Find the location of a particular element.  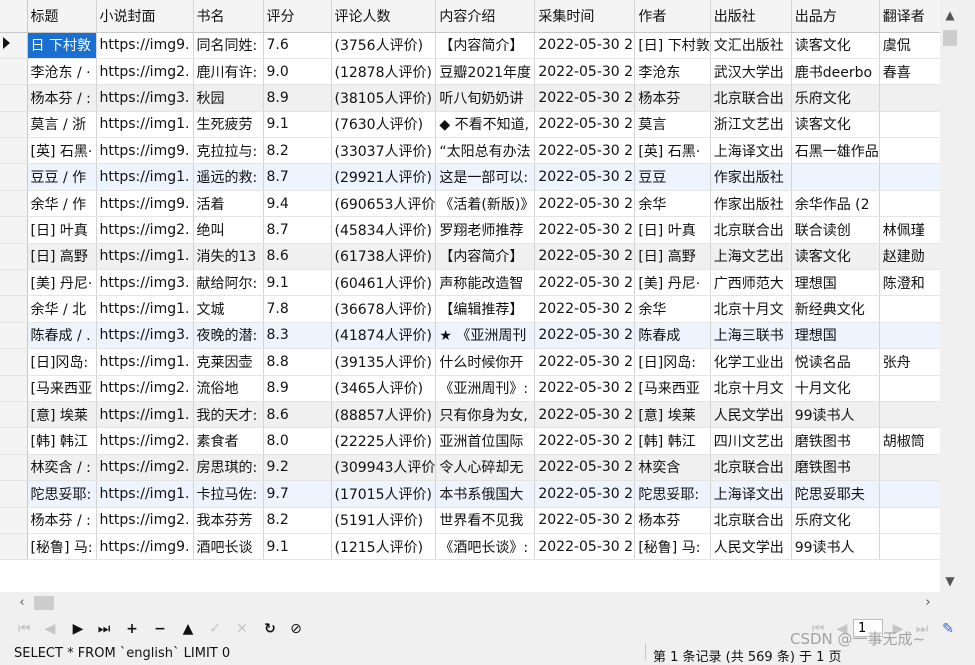

prev-record-icon: ◀ is located at coordinates (50, 629).